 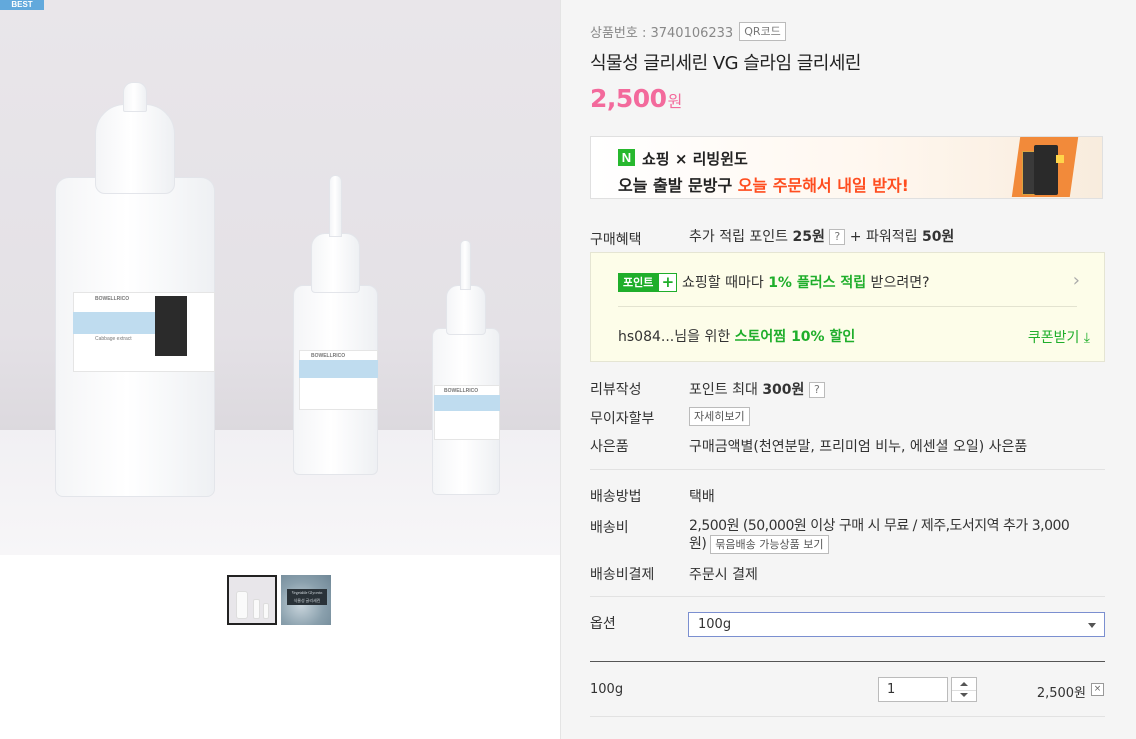 I want to click on store-coupon-highlight: 스토어찜 10% 할인, so click(x=795, y=337).